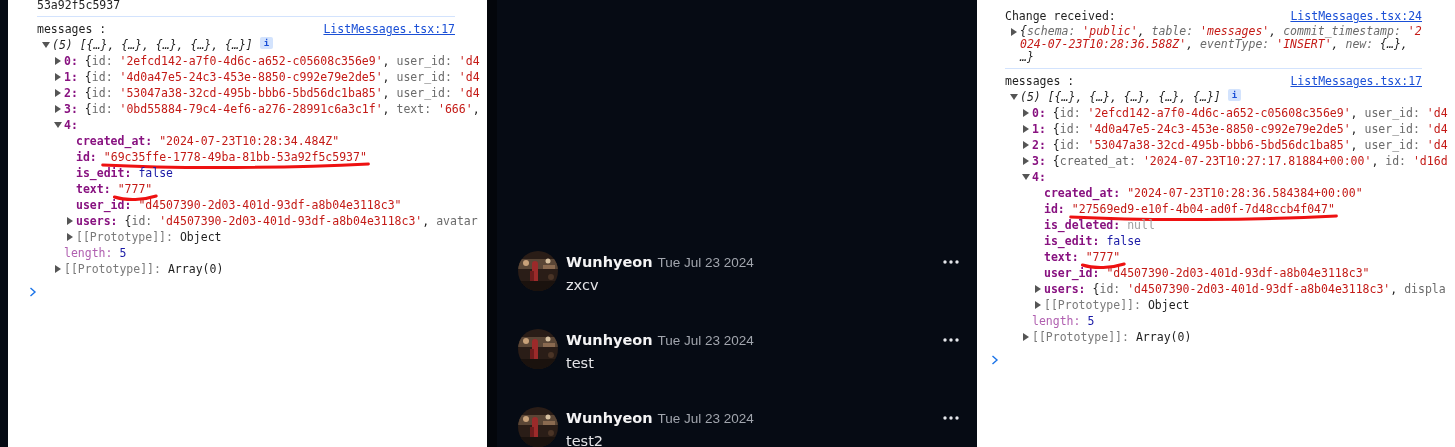  I want to click on property-key: is_deleted:, so click(1082, 225).